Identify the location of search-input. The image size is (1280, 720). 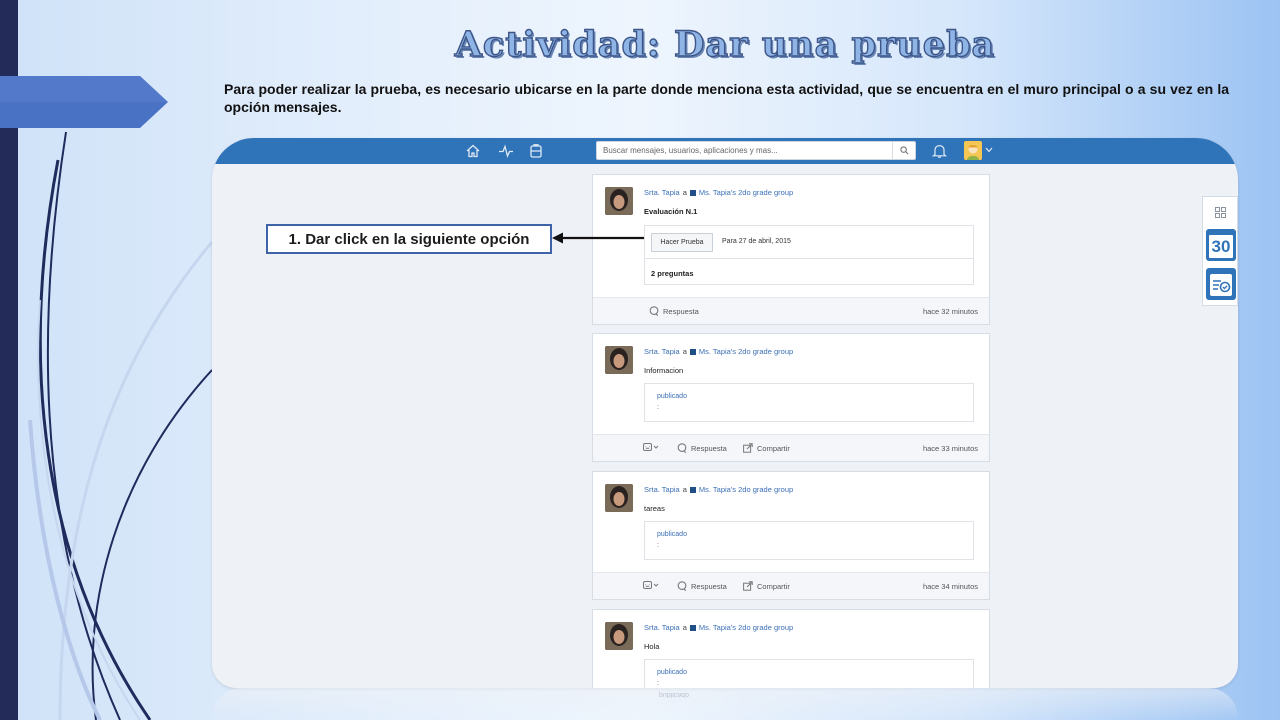
(744, 150).